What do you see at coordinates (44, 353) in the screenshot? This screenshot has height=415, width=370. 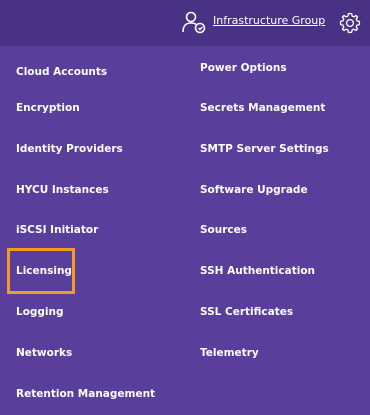 I see `menu-item-networks: Networks` at bounding box center [44, 353].